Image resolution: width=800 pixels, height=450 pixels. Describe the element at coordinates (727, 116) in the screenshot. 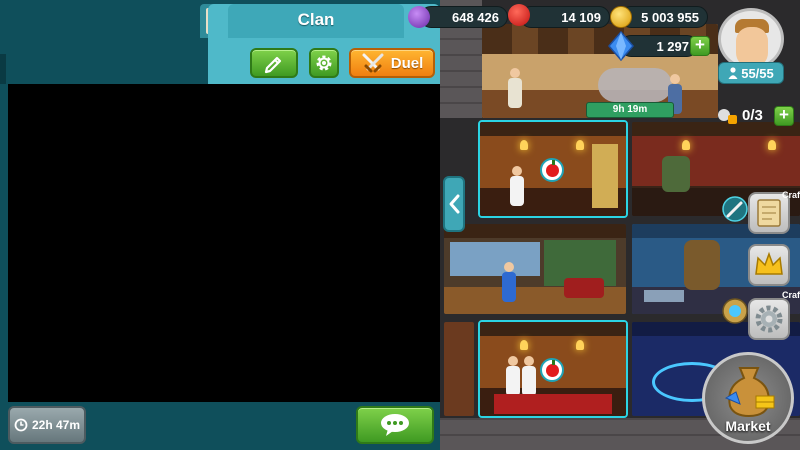

I see `worker-icon` at that location.